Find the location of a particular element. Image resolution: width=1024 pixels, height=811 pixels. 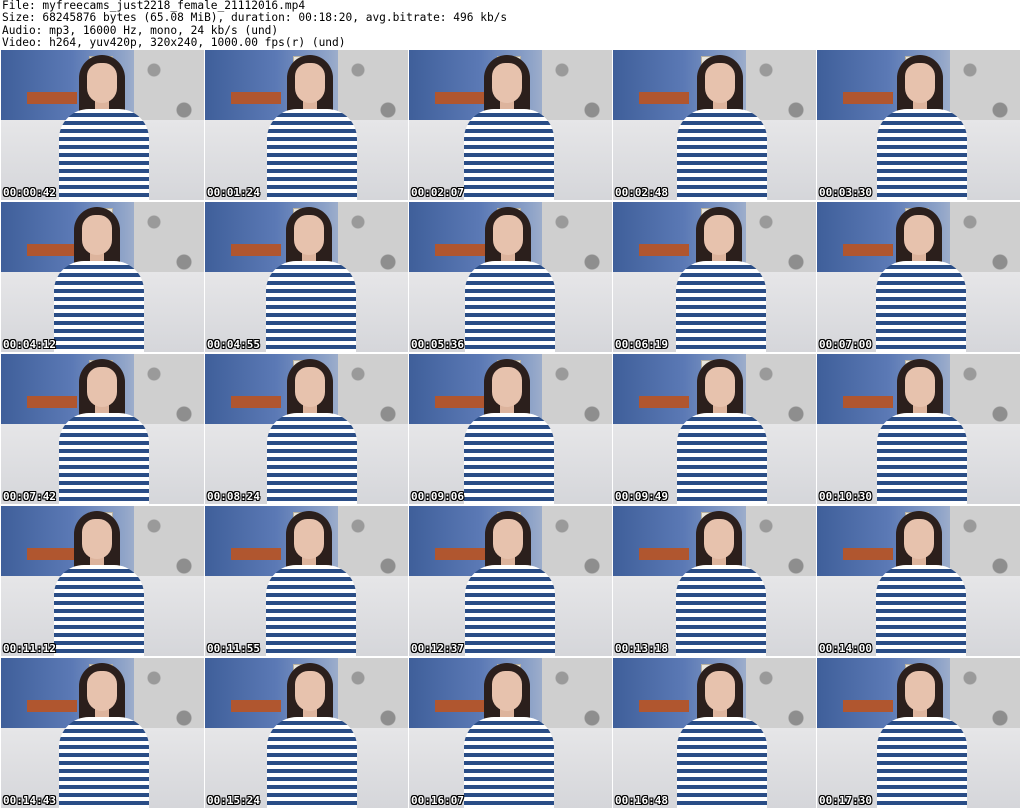

video-thumbnail: 00:14:00 is located at coordinates (918, 581).